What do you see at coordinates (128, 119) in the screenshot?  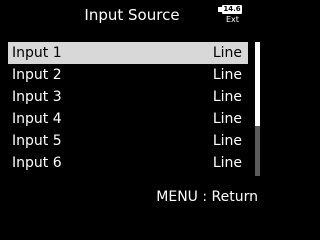 I see `input-row-4: Input 4 Line` at bounding box center [128, 119].